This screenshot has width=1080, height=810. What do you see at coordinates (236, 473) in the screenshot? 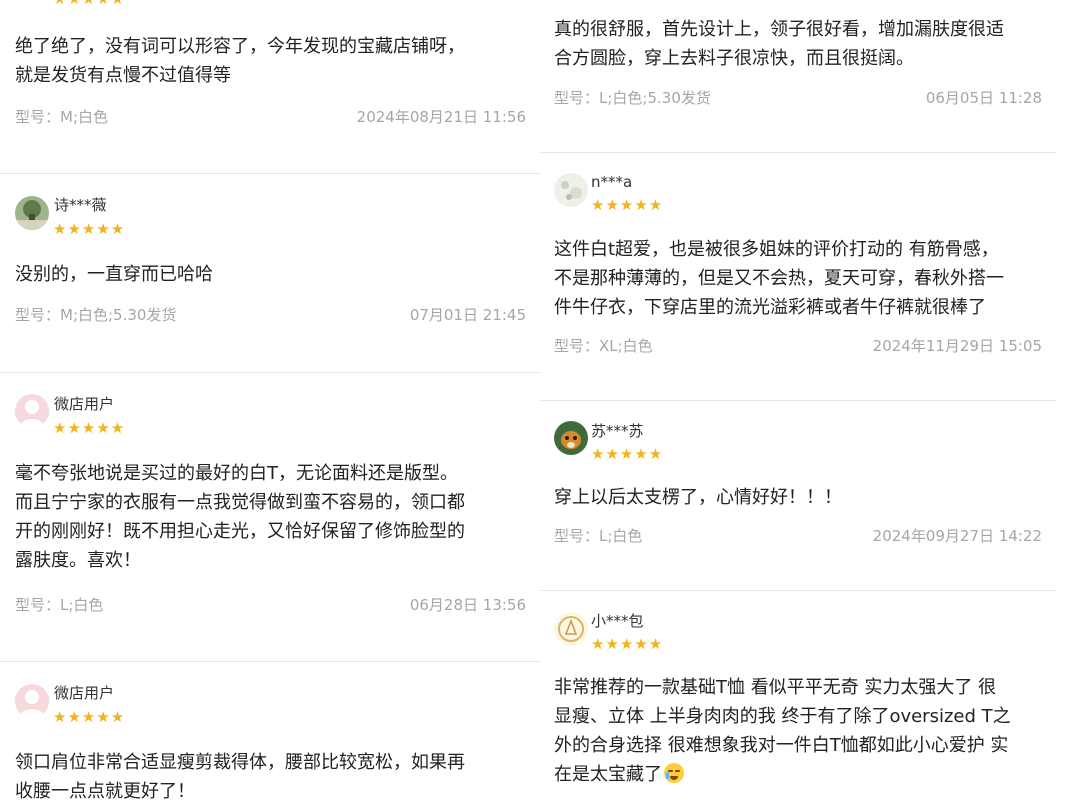
I see `review-text-line: 毫不夸张地说是买过的最好的白T，无论面料还是版型。` at bounding box center [236, 473].